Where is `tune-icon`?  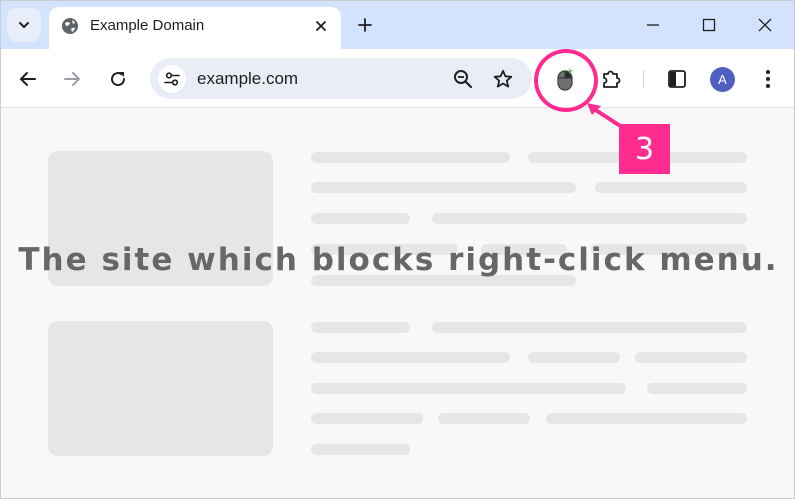
tune-icon is located at coordinates (172, 79).